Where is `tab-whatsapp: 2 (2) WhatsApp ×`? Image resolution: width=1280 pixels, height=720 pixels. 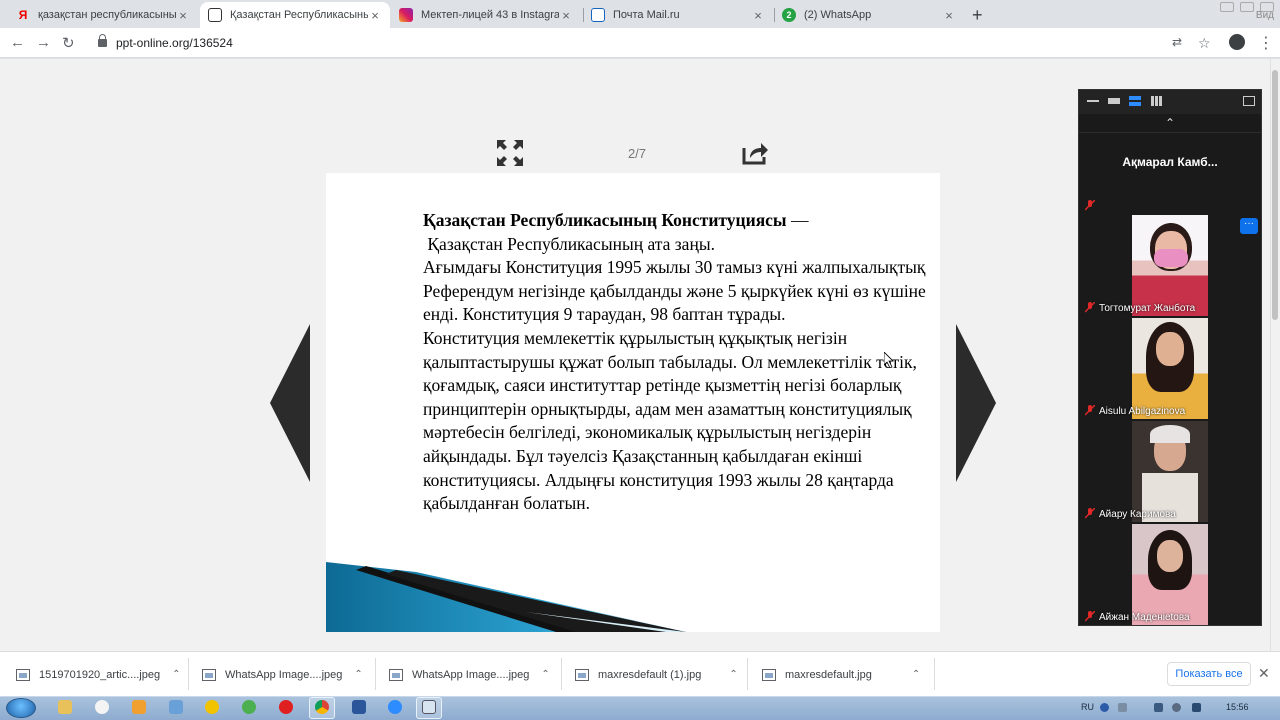 tab-whatsapp: 2 (2) WhatsApp × is located at coordinates (869, 15).